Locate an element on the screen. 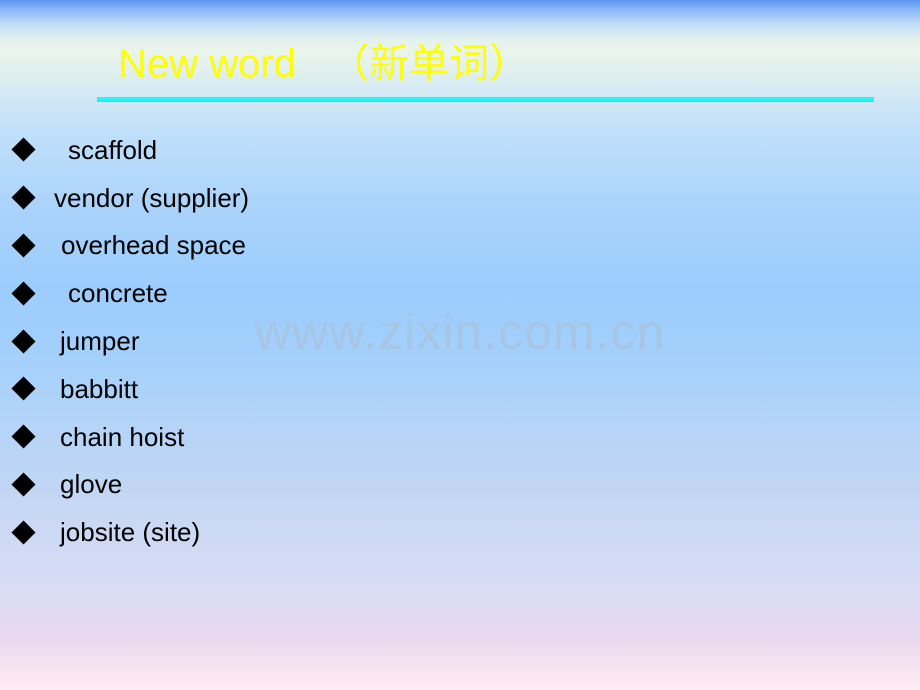  list-item: jumper is located at coordinates (235, 341).